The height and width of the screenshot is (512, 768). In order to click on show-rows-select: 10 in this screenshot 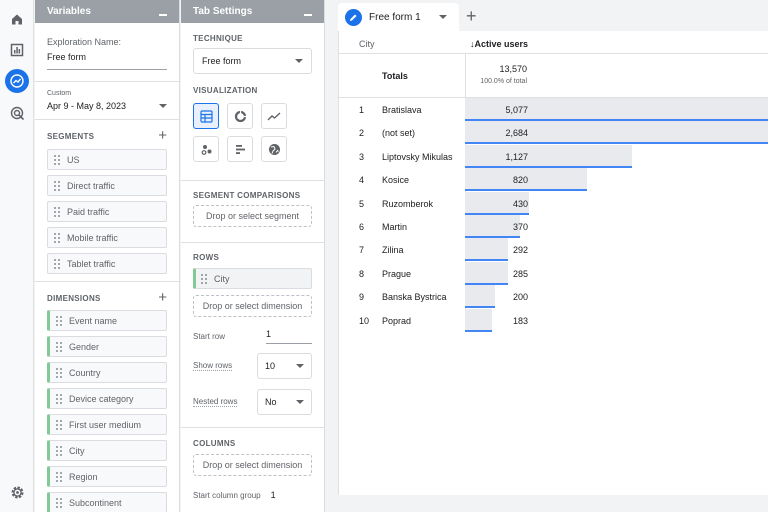, I will do `click(284, 366)`.